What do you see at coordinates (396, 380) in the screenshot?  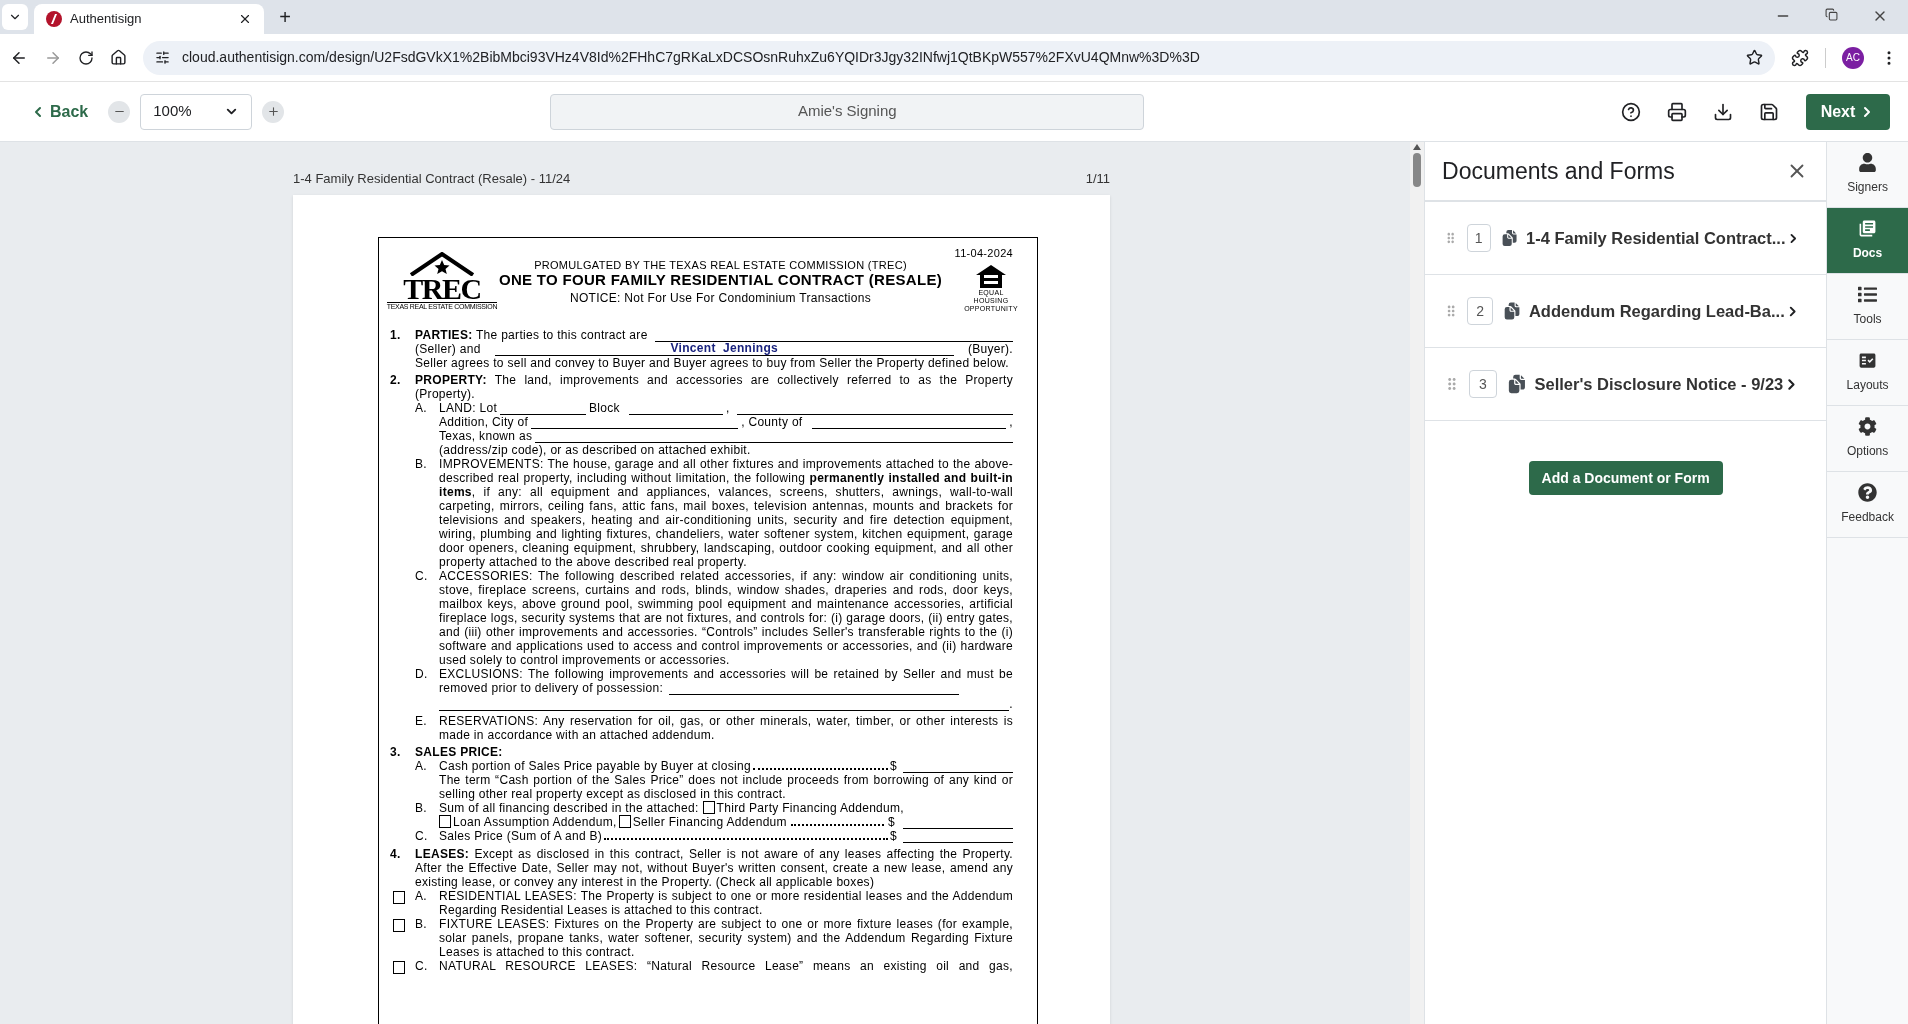 I see `section-number: 2.` at bounding box center [396, 380].